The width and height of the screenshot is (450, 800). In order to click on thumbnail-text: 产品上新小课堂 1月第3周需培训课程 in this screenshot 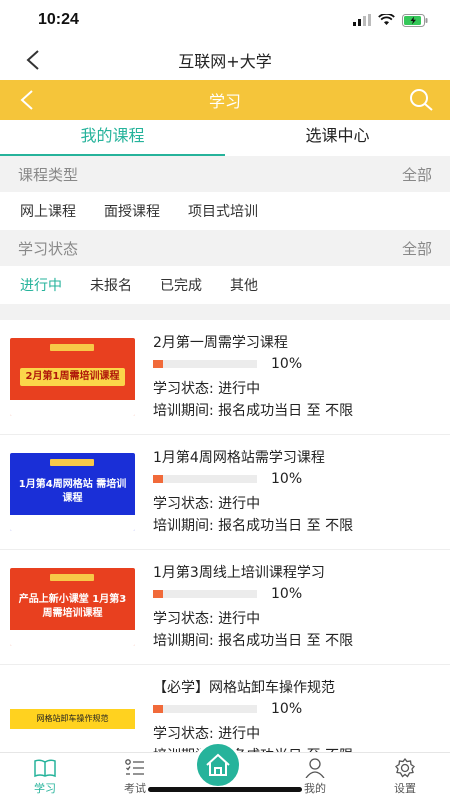, I will do `click(72, 606)`.